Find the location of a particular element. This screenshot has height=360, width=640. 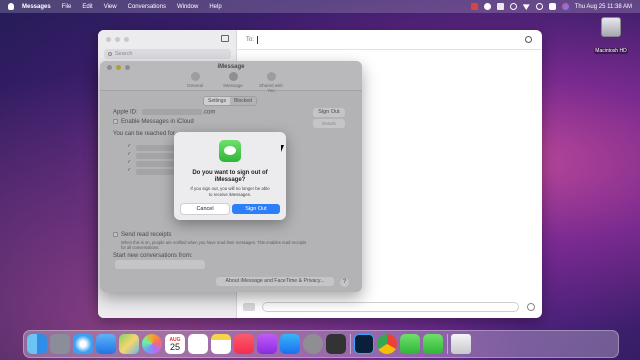

status-app-icon is located at coordinates (487, 6).